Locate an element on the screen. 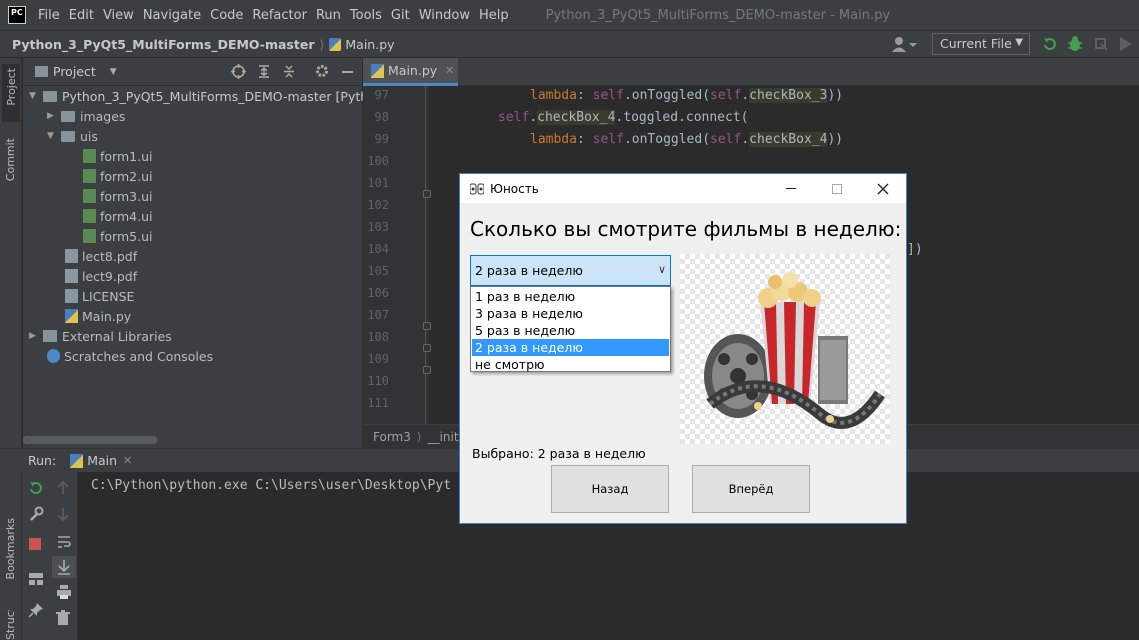 Image resolution: width=1139 pixels, height=640 pixels. code-line-98: self.checkBox_4.toggled.connect( is located at coordinates (623, 117).